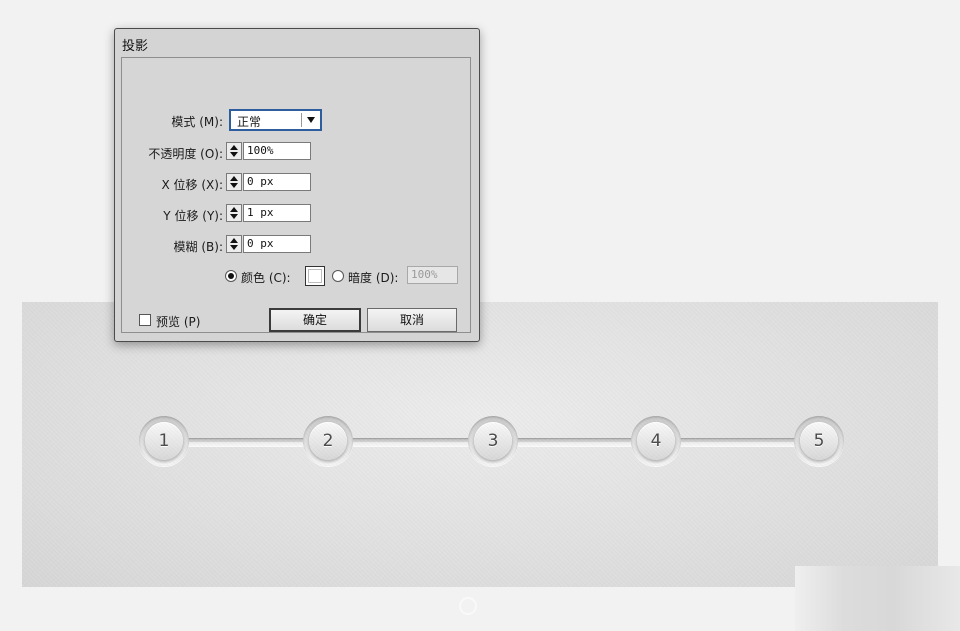  I want to click on blur-label: 模糊 (B):, so click(198, 247).